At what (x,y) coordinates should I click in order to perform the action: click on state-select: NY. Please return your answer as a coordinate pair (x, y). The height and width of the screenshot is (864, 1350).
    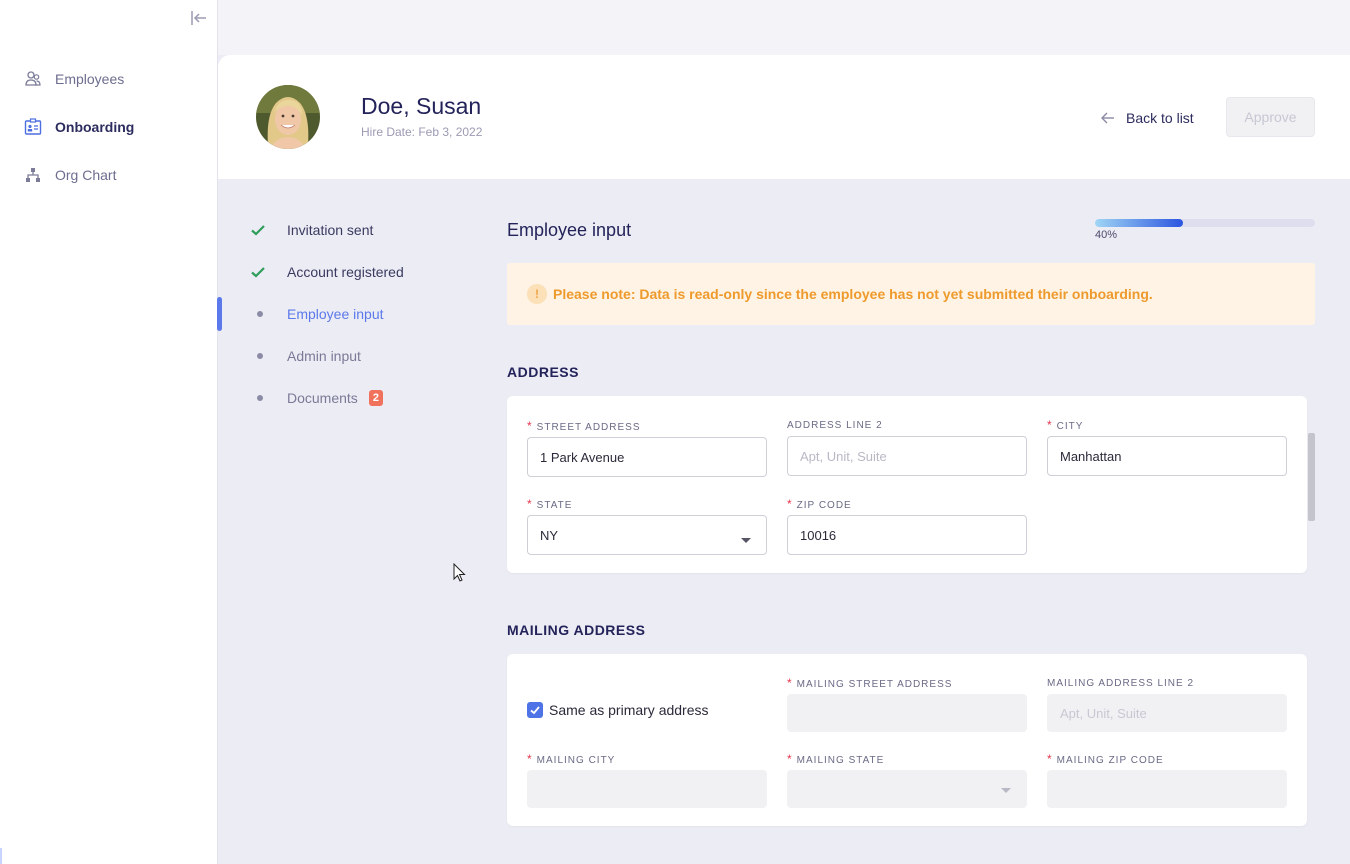
    Looking at the image, I should click on (647, 535).